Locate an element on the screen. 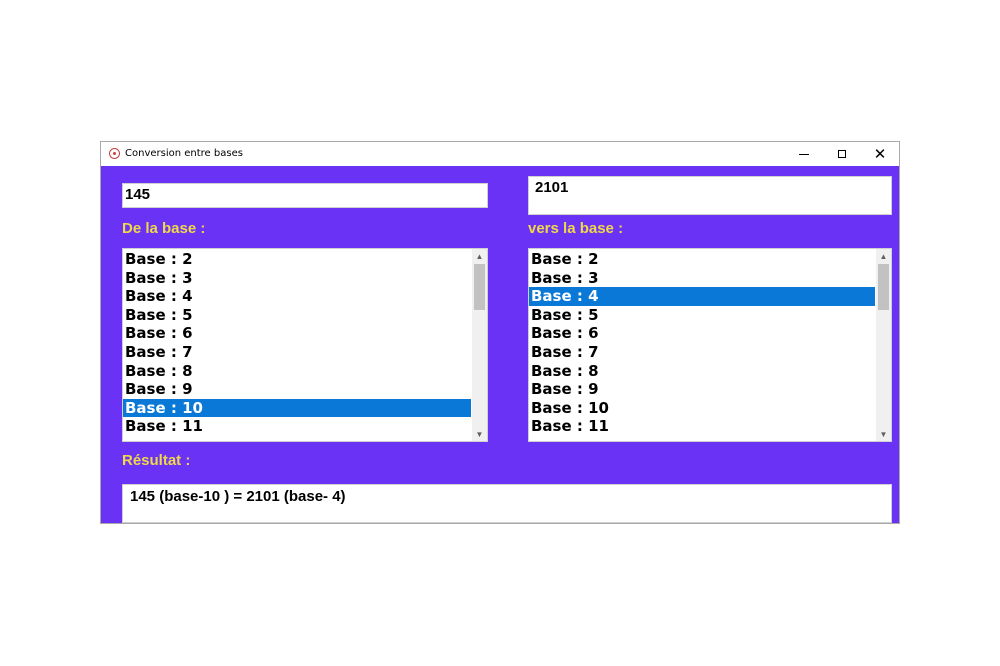 The width and height of the screenshot is (1000, 666). number-input: 145 is located at coordinates (305, 195).